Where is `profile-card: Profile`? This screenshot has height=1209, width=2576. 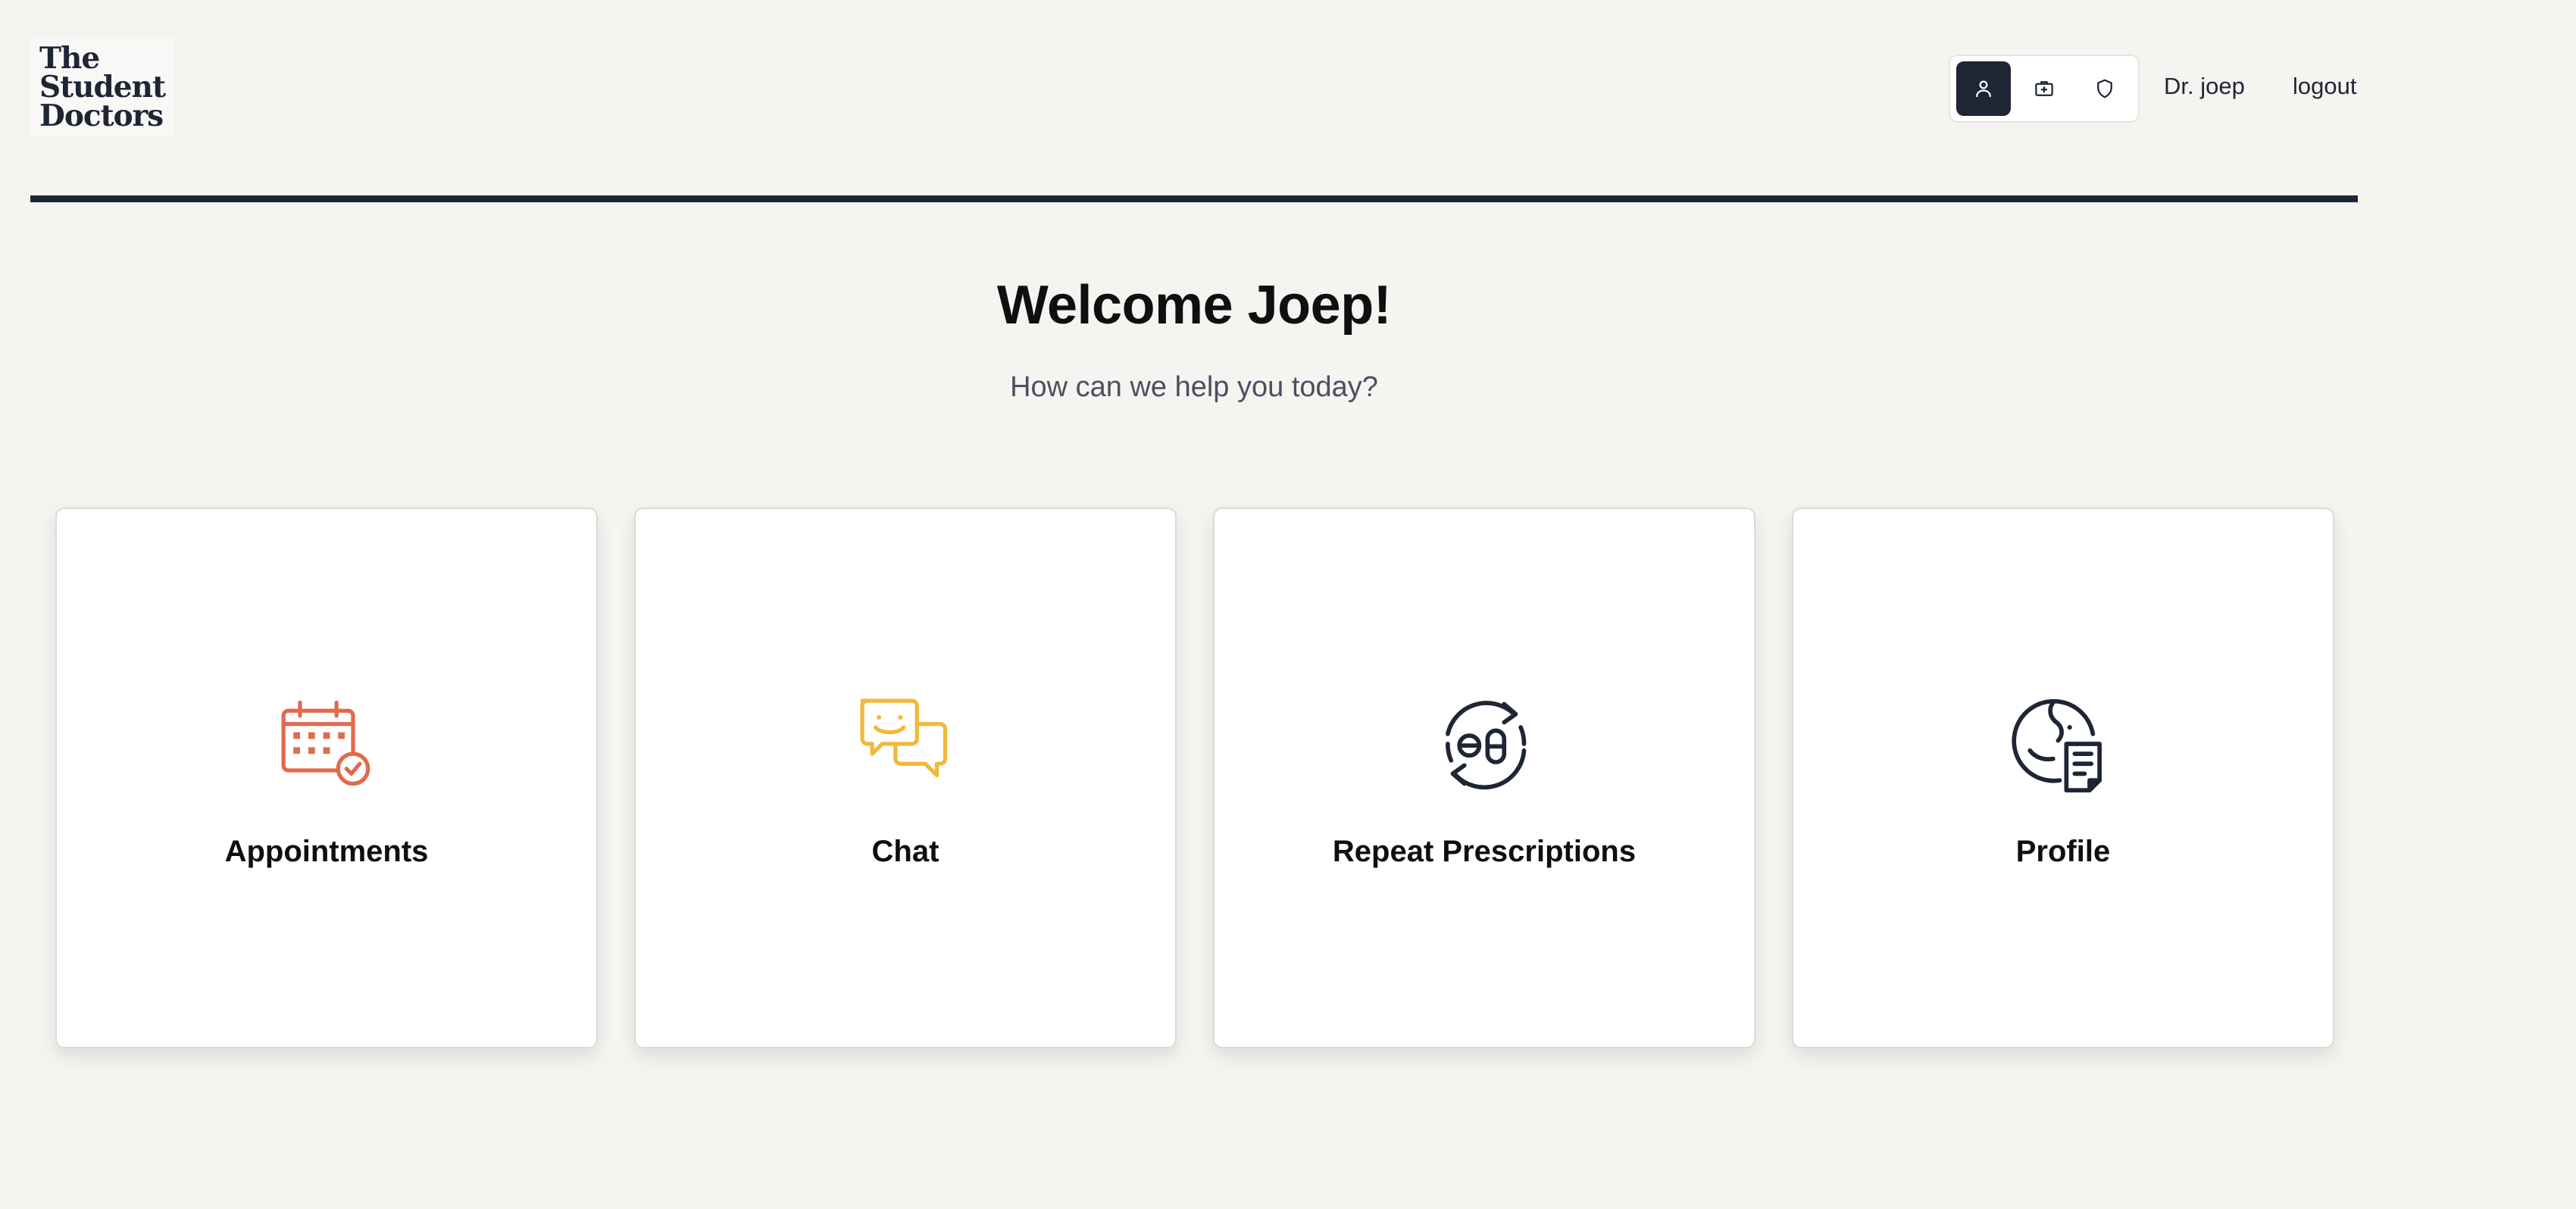
profile-card: Profile is located at coordinates (2063, 778).